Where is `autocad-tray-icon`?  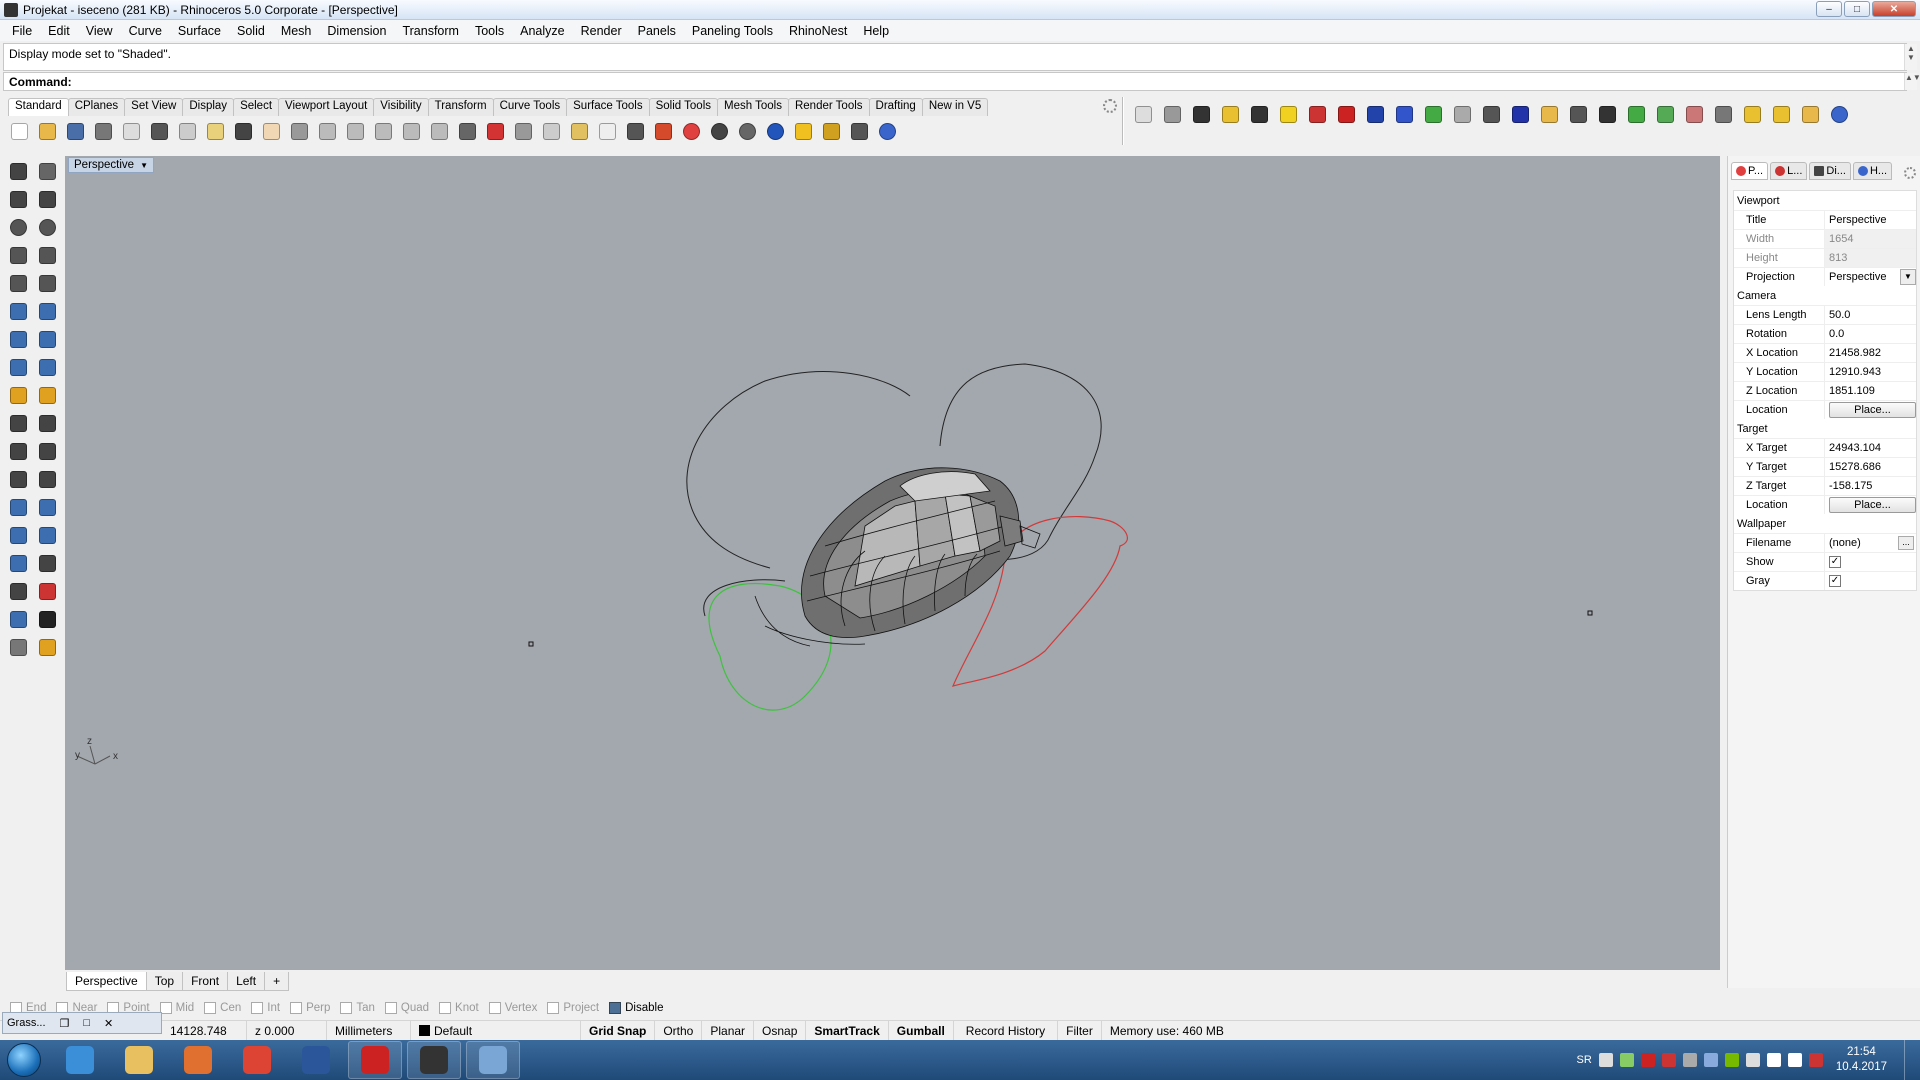
autocad-tray-icon is located at coordinates (1668, 1060).